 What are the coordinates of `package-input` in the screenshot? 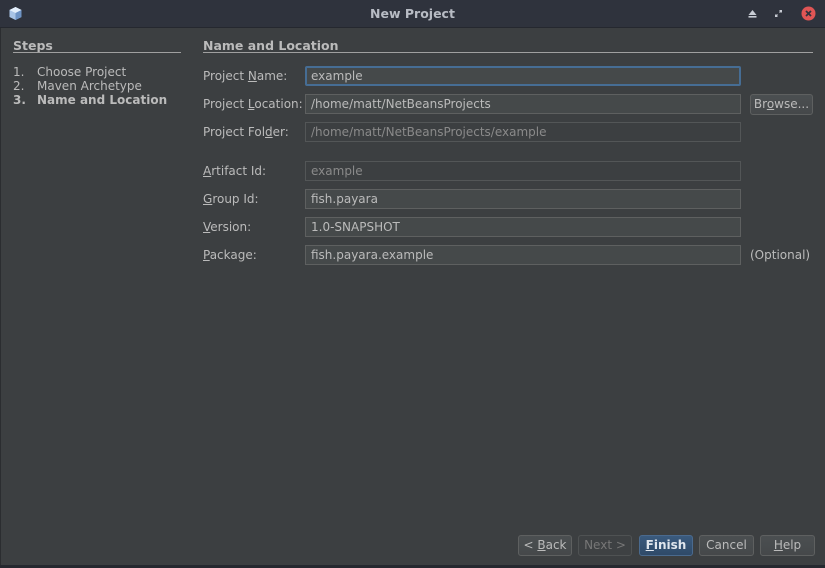 It's located at (523, 255).